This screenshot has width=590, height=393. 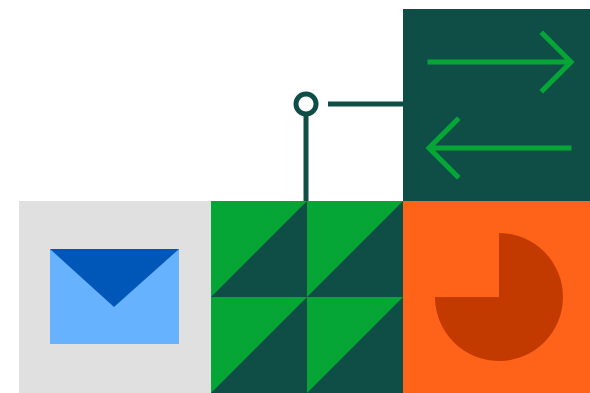 I want to click on triangle-bottom-right, so click(x=355, y=345).